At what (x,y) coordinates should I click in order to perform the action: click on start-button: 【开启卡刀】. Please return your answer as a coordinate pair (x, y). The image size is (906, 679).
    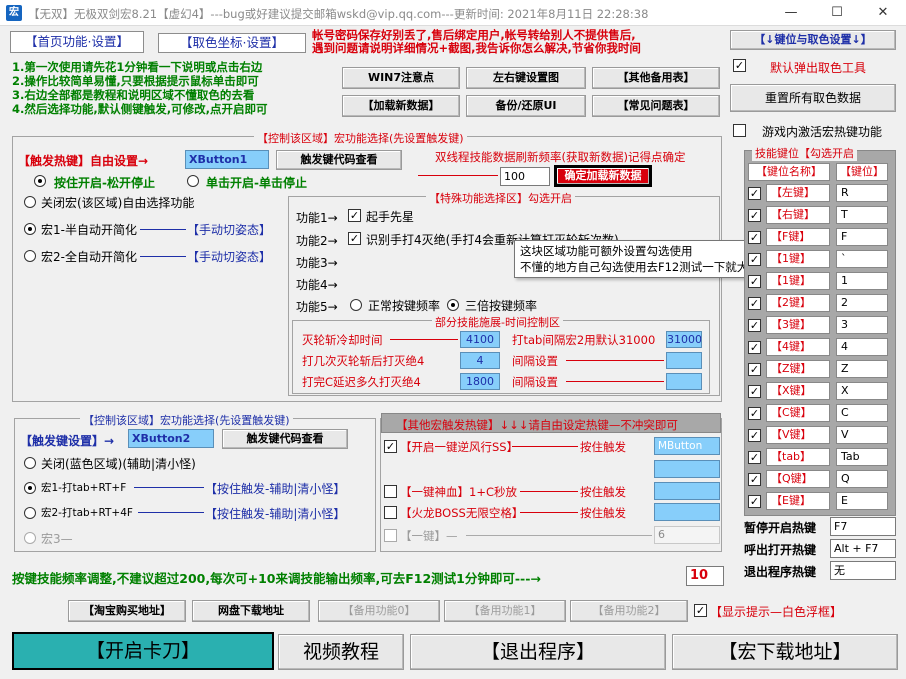
    Looking at the image, I should click on (143, 651).